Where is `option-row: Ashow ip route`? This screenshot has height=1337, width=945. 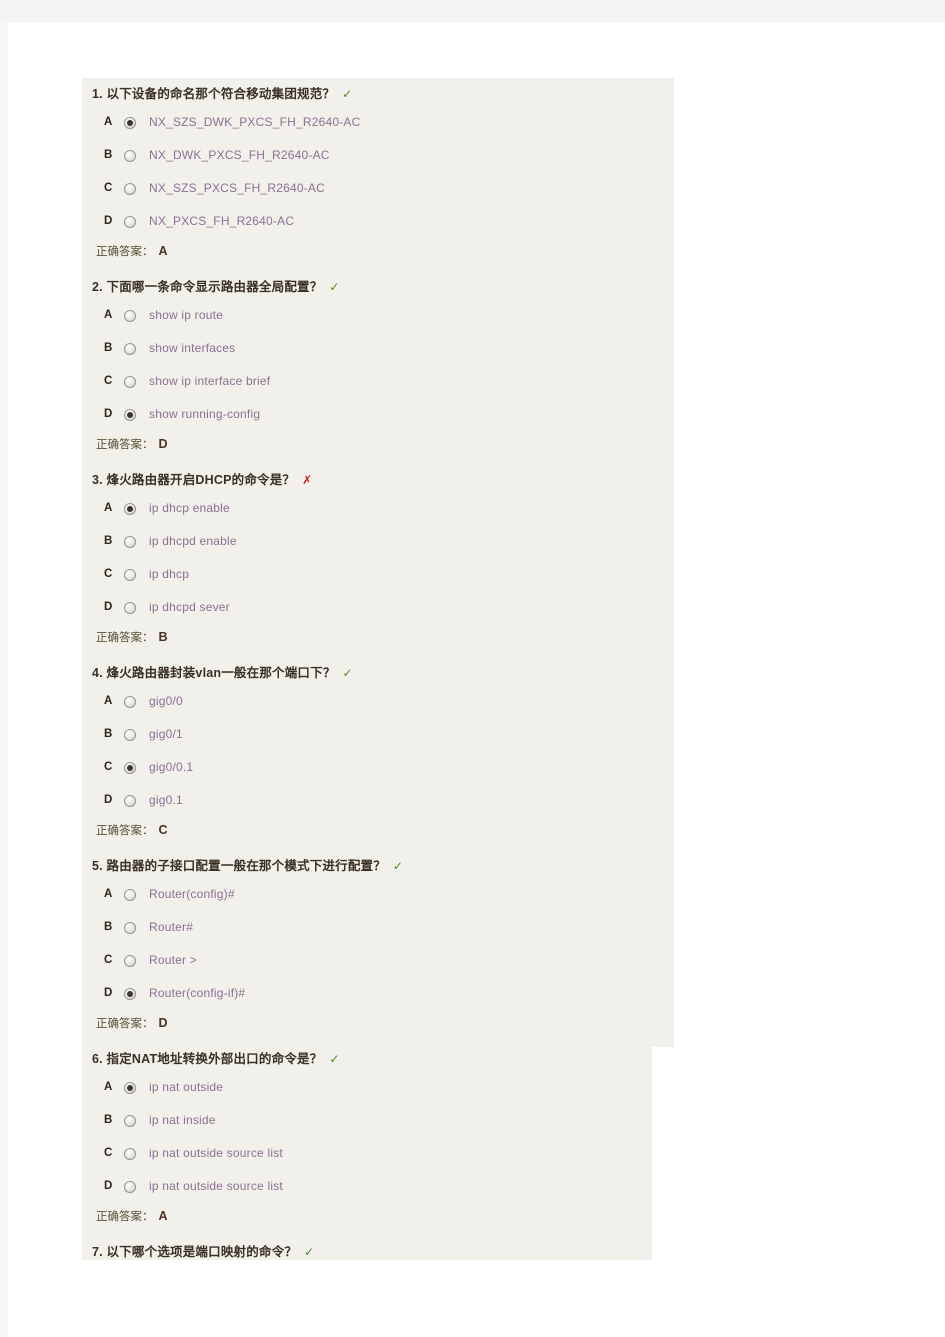
option-row: Ashow ip route is located at coordinates (382, 315).